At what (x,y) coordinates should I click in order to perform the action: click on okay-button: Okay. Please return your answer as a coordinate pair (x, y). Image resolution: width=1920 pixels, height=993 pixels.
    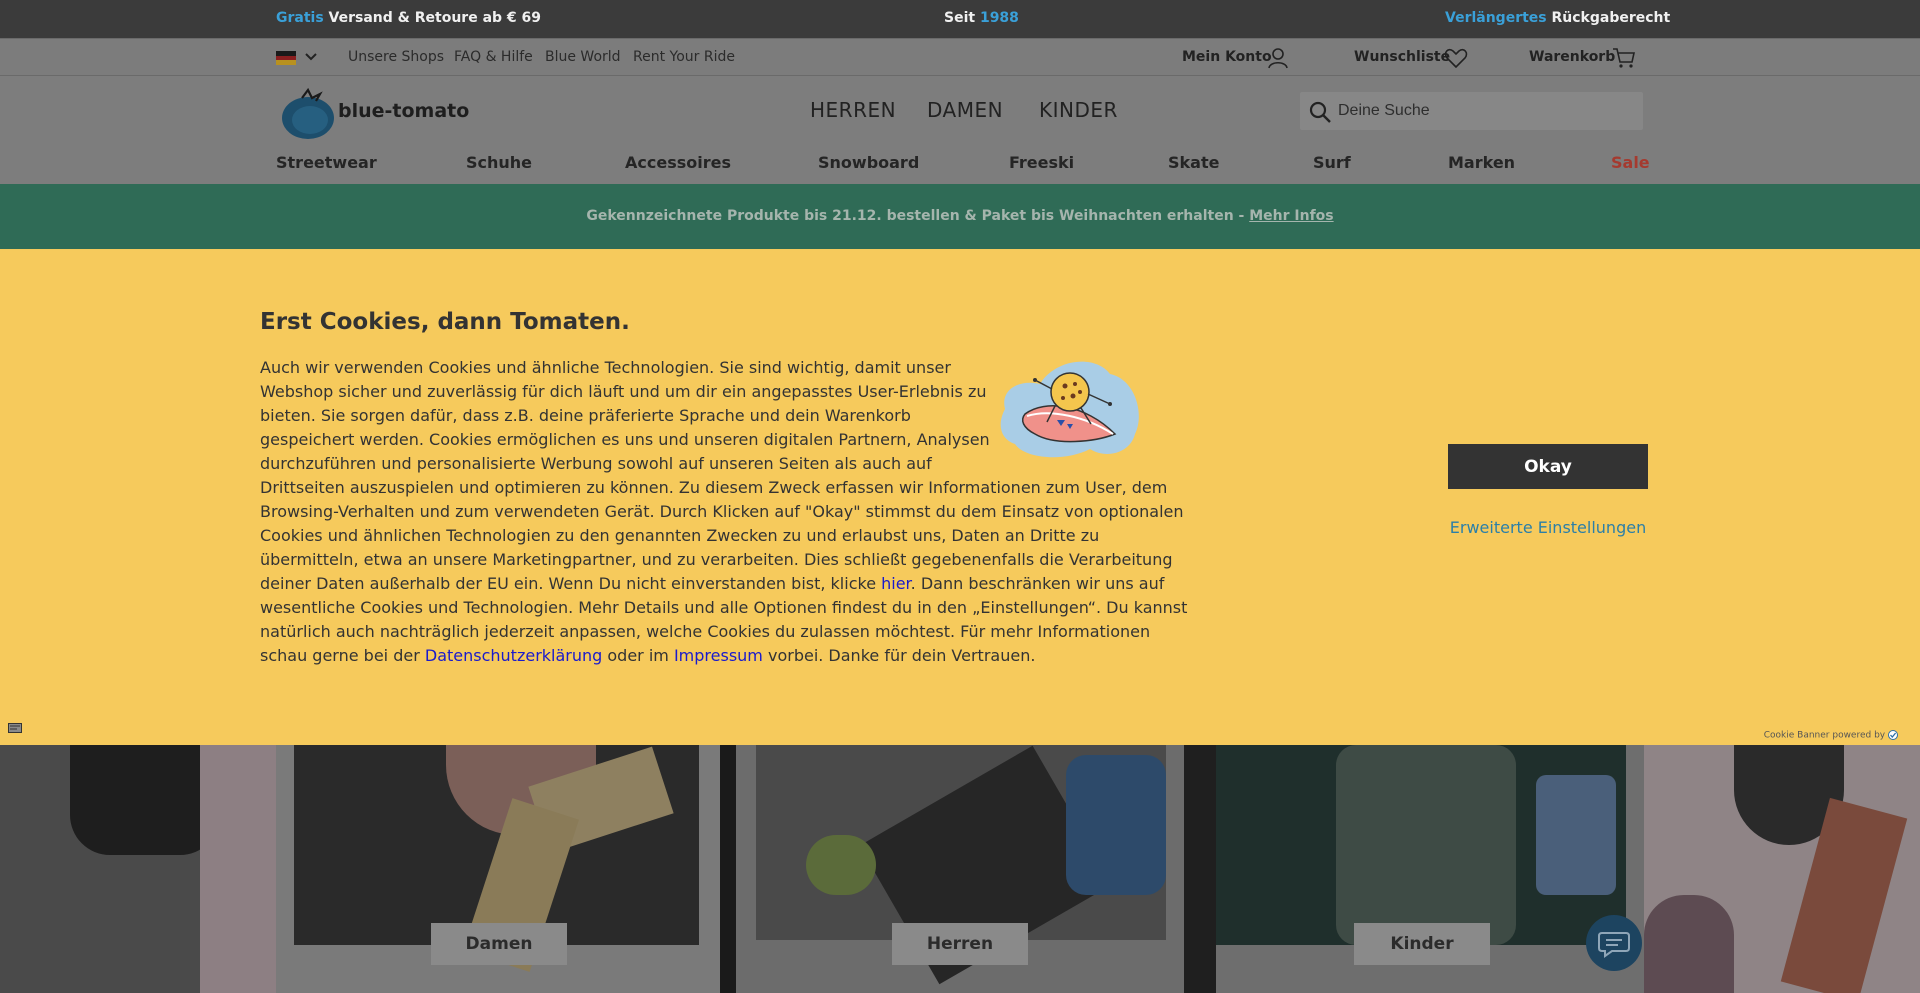
    Looking at the image, I should click on (1548, 466).